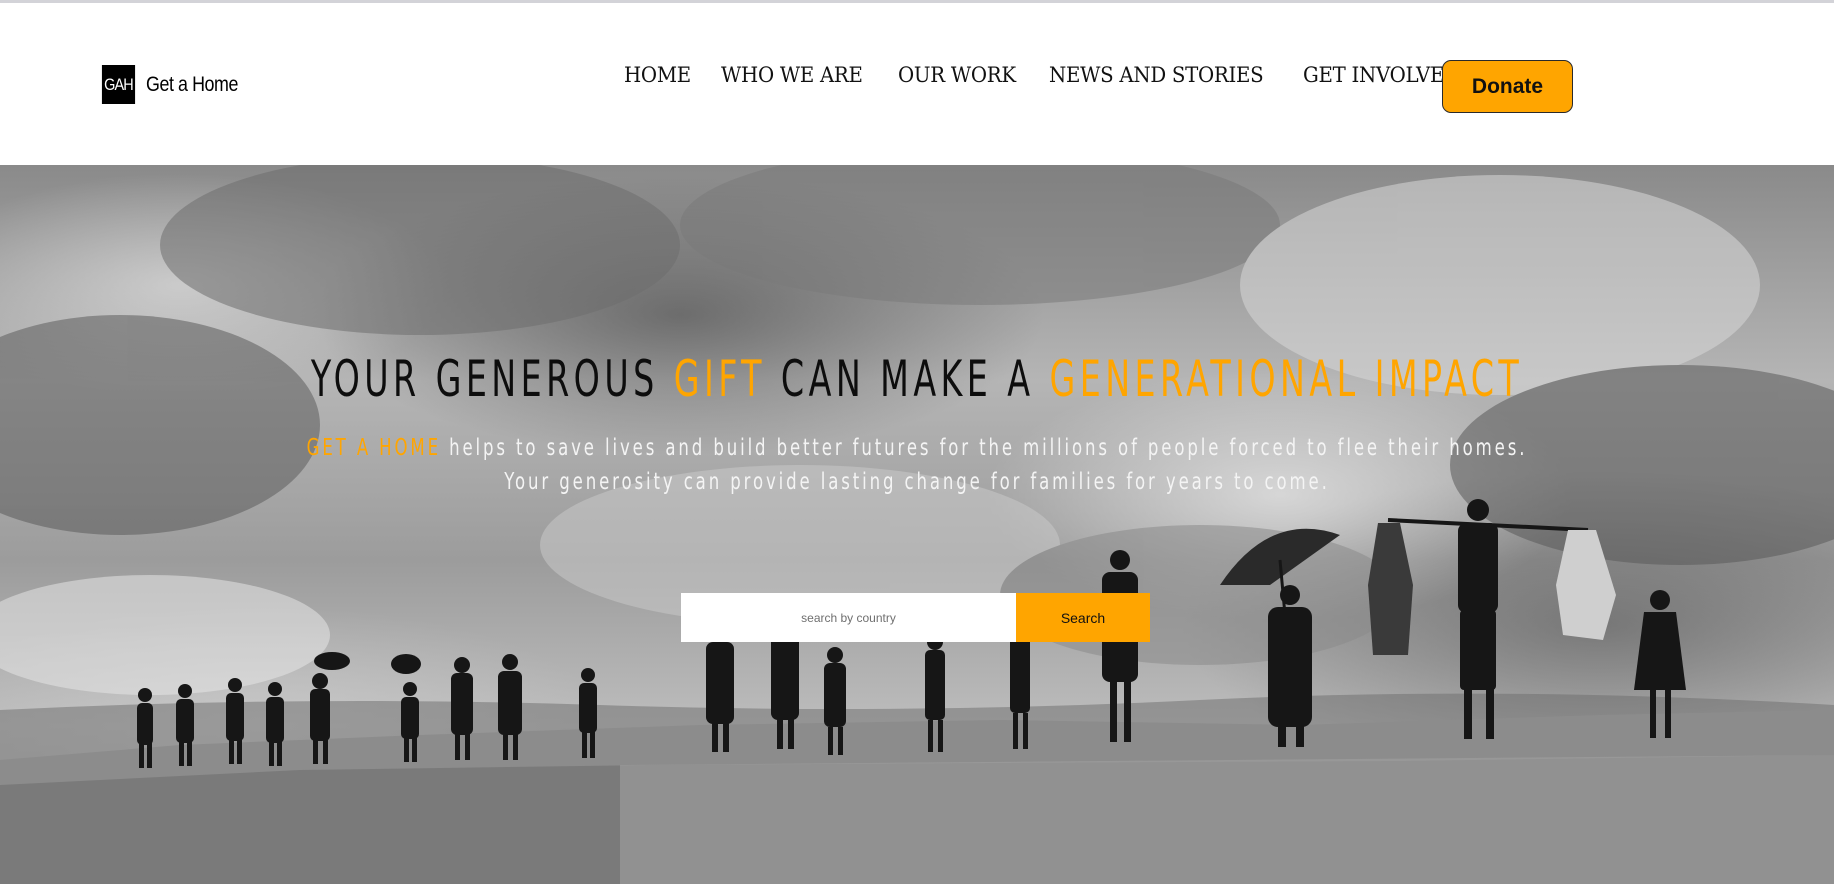 The height and width of the screenshot is (889, 1834). I want to click on site-name: Get a Home, so click(192, 84).